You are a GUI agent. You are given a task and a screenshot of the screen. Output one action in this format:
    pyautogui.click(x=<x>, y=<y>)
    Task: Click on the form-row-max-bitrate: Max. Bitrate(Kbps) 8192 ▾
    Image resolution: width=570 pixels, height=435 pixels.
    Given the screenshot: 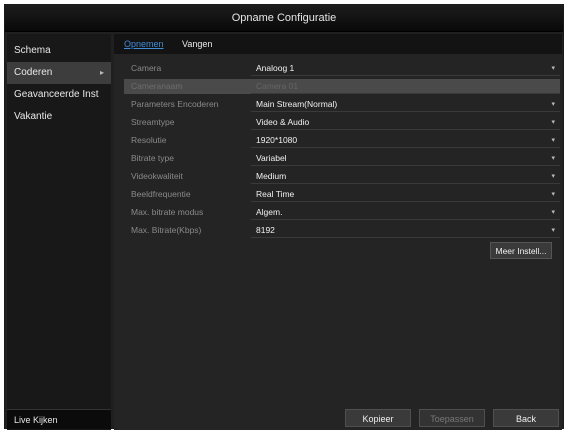 What is the action you would take?
    pyautogui.click(x=342, y=230)
    